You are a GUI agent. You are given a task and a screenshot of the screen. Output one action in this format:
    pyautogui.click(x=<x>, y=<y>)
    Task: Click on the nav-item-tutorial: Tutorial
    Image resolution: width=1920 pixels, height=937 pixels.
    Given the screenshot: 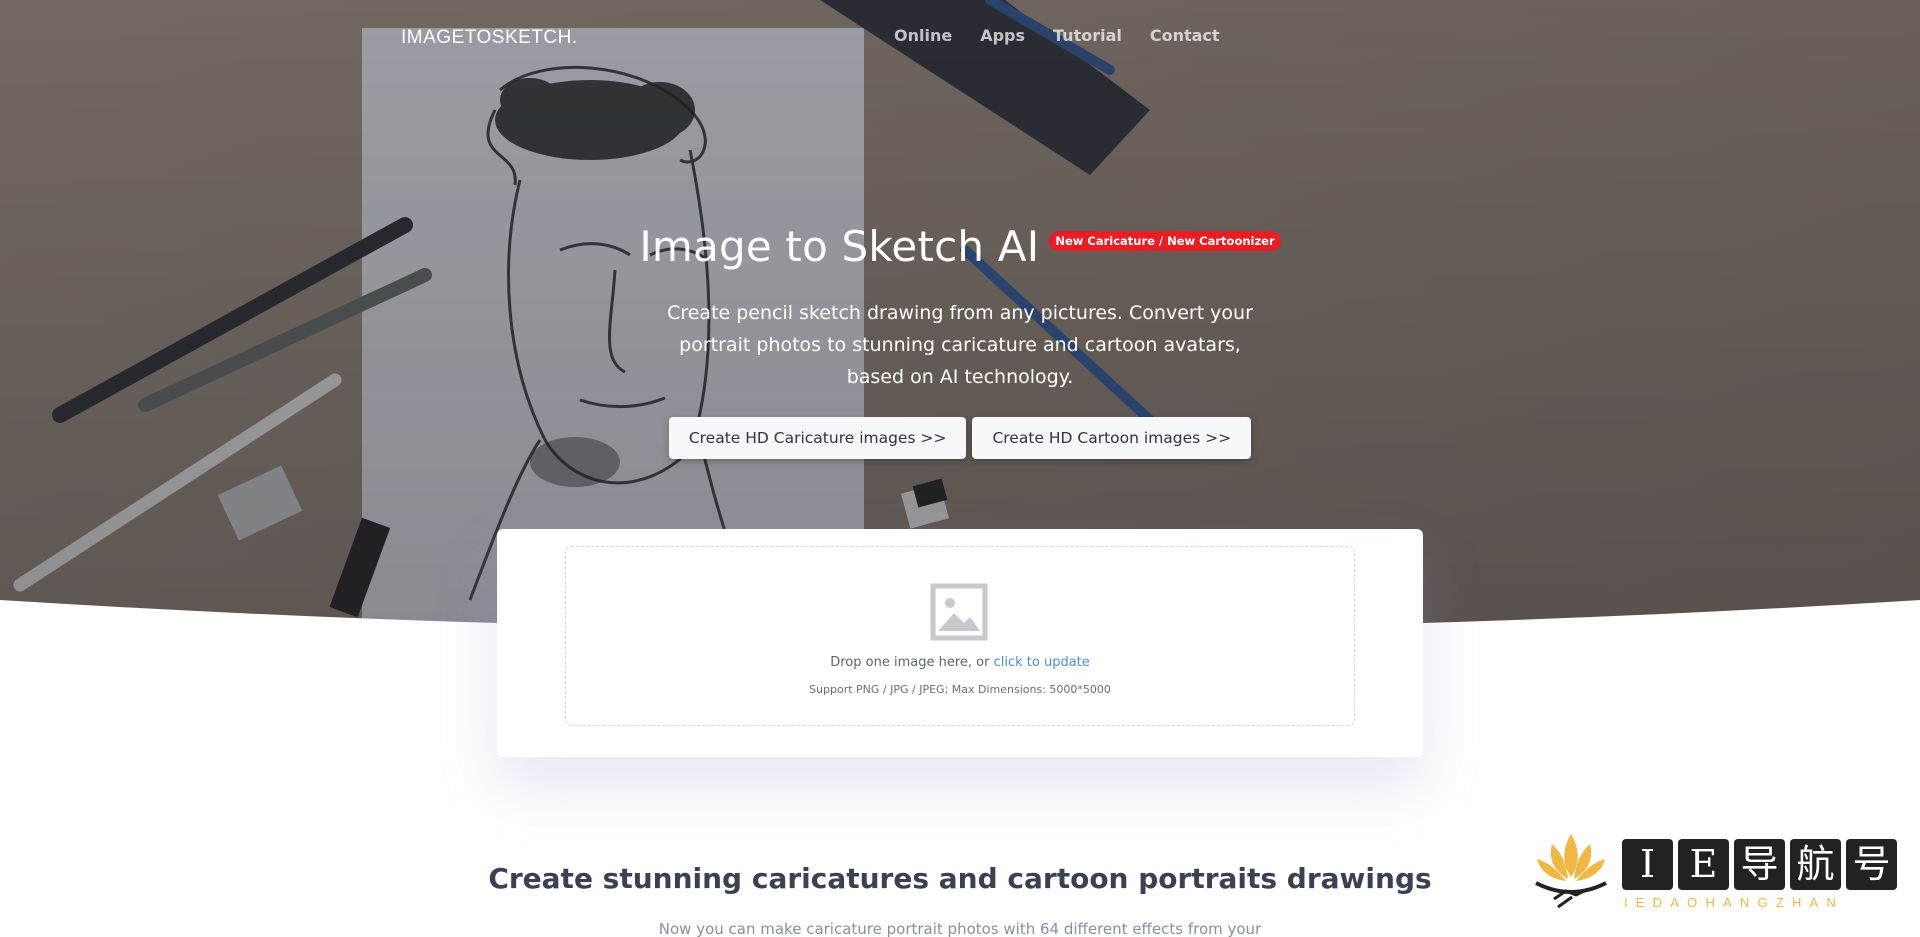 What is the action you would take?
    pyautogui.click(x=1087, y=35)
    